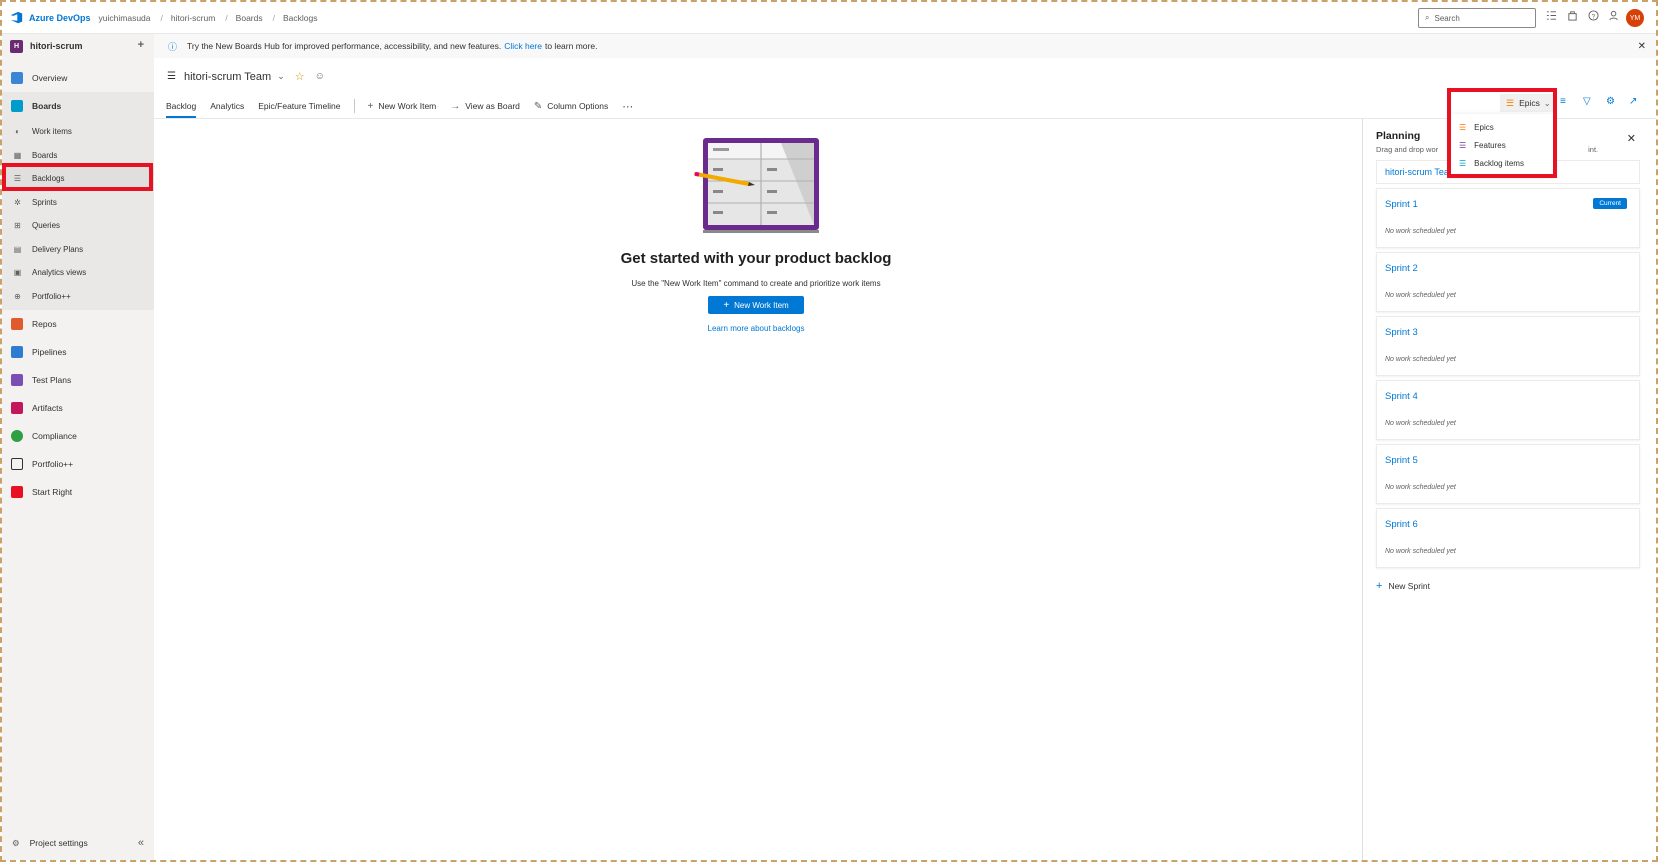  I want to click on sprint-name: Sprint 2, so click(1508, 268).